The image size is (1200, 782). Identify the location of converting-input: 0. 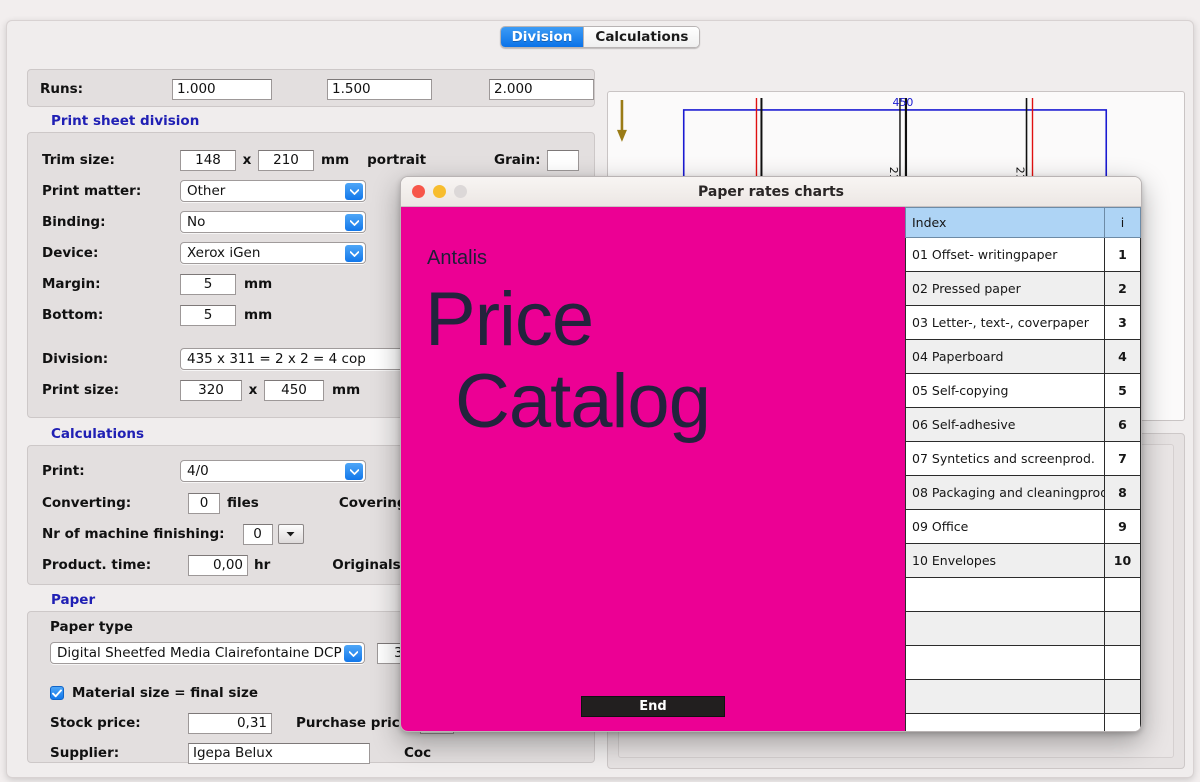
(204, 503).